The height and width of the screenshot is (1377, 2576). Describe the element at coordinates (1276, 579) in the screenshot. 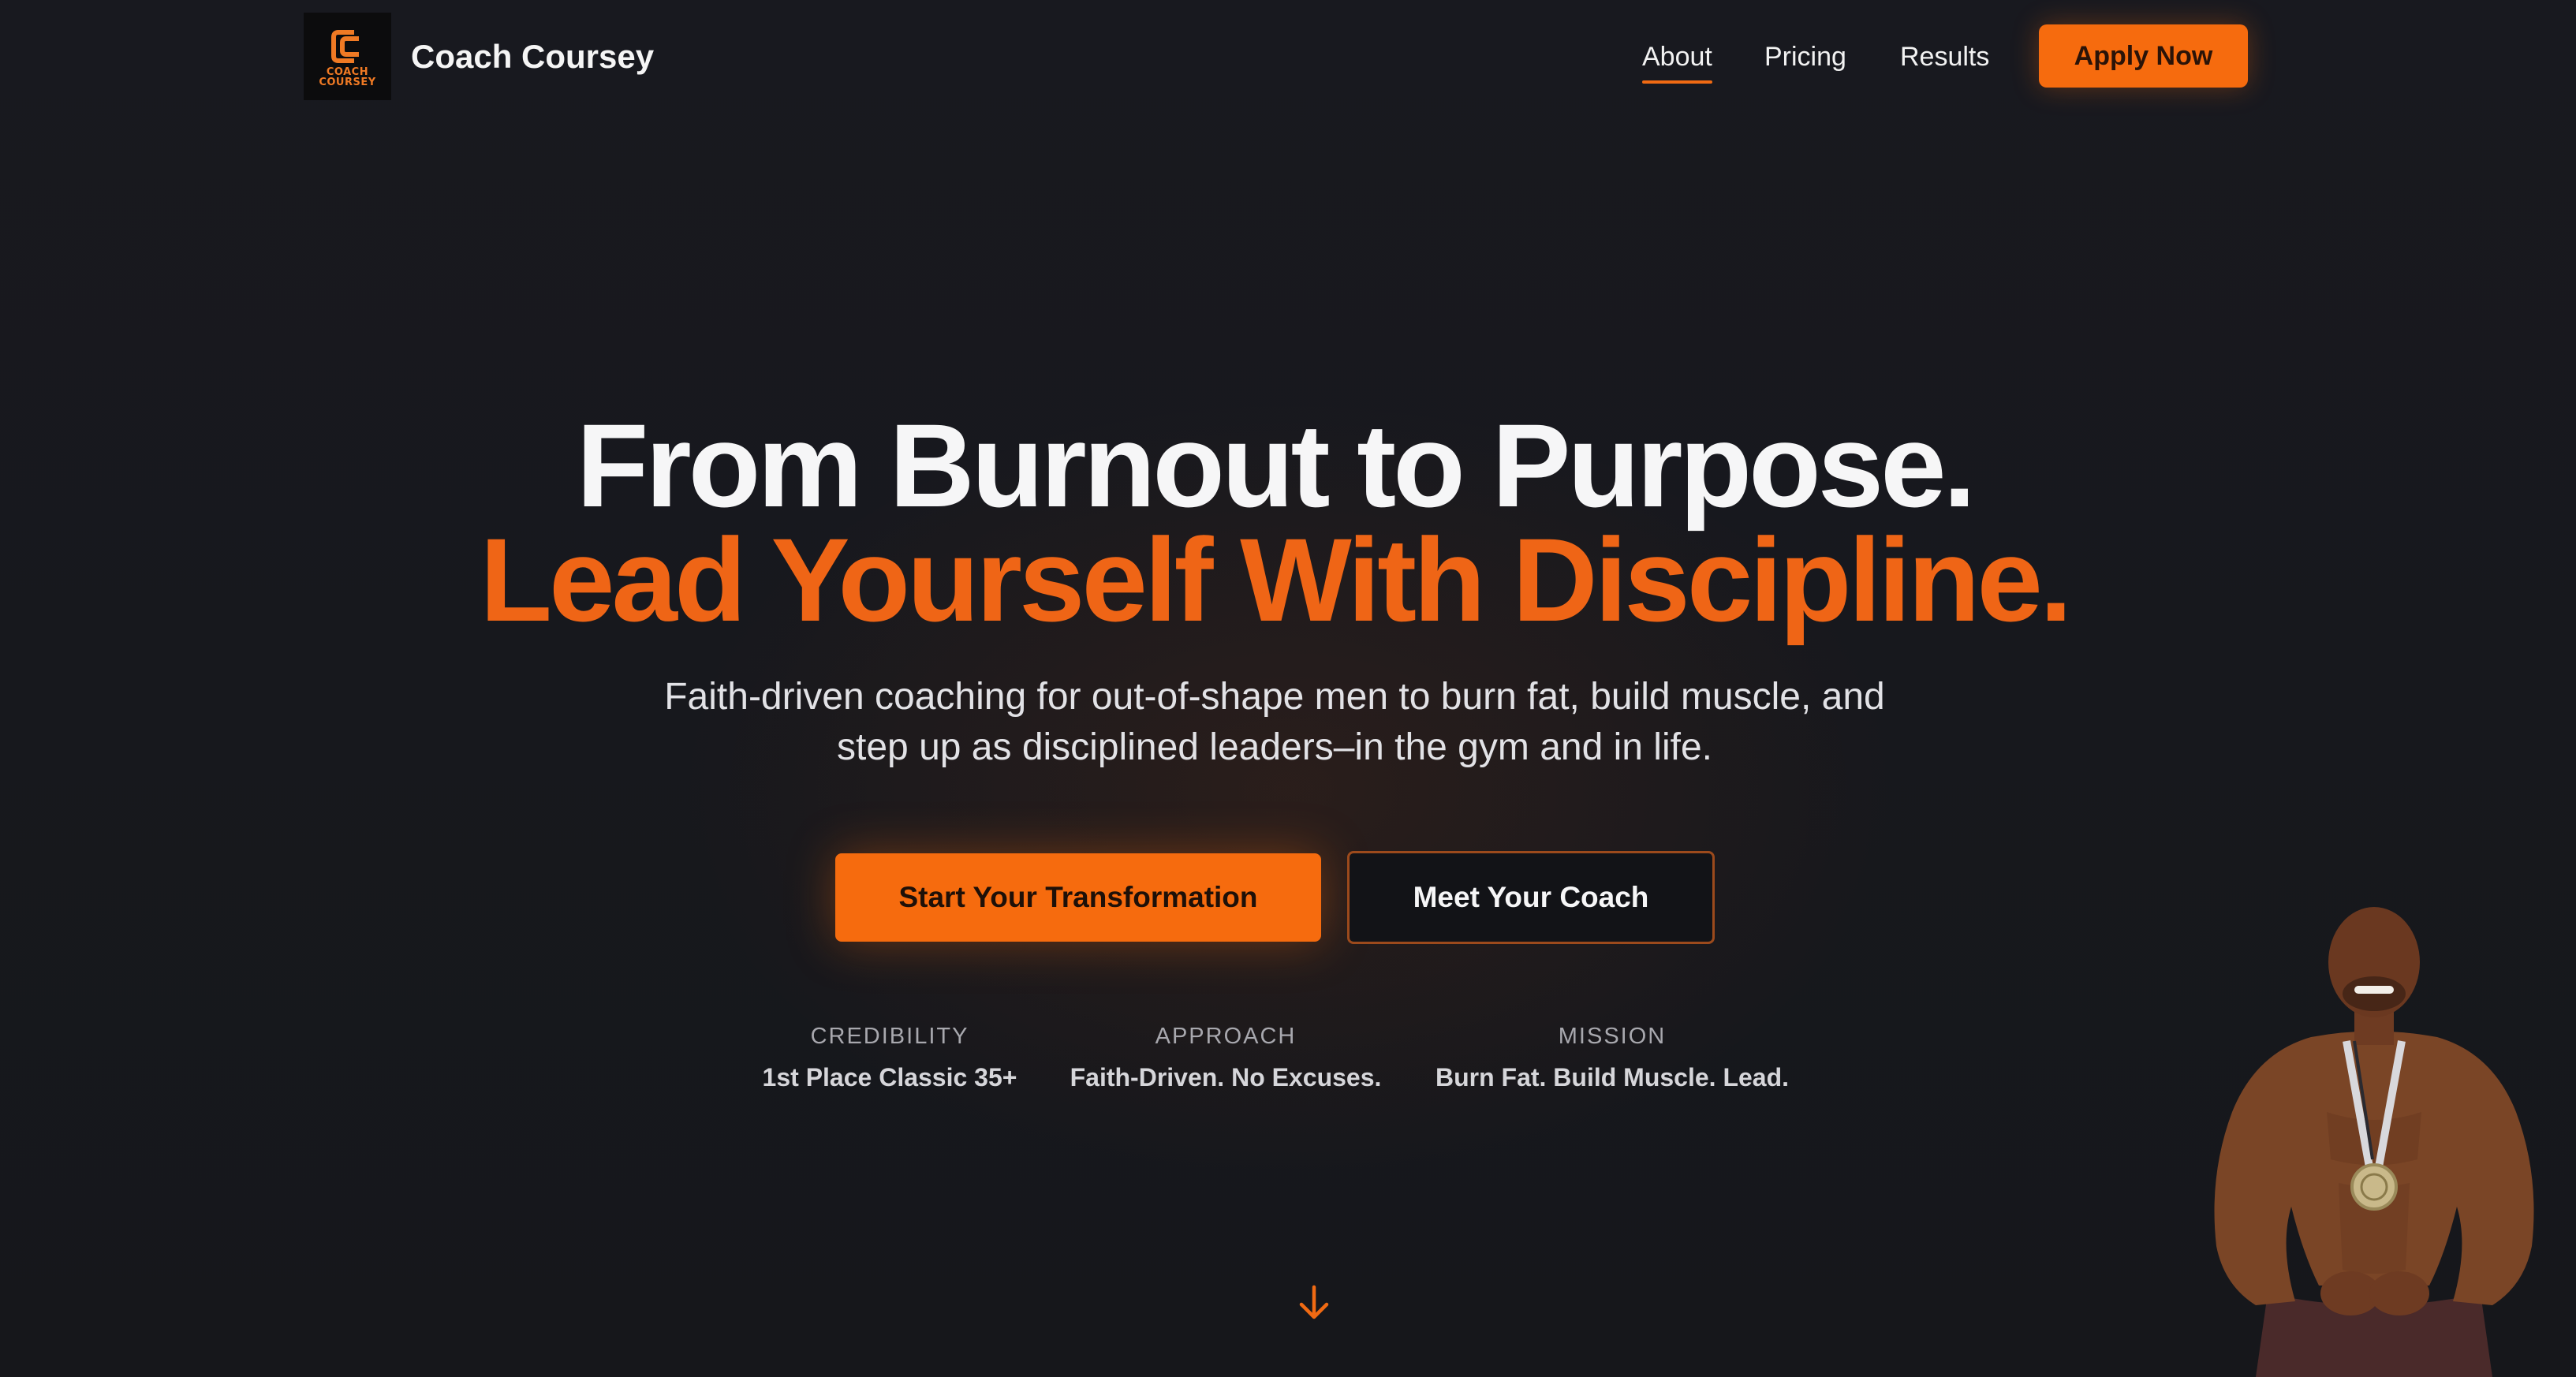

I see `hero-headline-line-2: Lead Yourself With Discipline.` at that location.